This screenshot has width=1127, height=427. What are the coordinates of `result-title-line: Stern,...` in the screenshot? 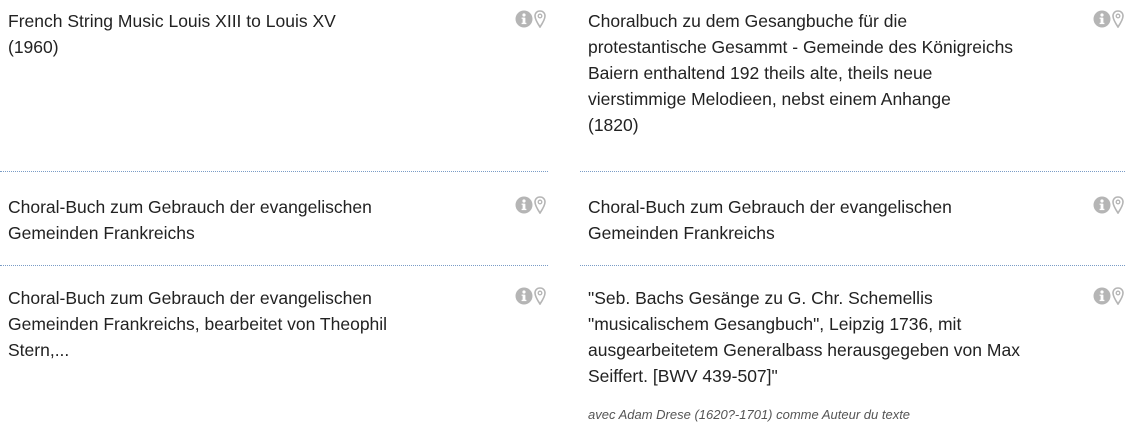 It's located at (39, 350).